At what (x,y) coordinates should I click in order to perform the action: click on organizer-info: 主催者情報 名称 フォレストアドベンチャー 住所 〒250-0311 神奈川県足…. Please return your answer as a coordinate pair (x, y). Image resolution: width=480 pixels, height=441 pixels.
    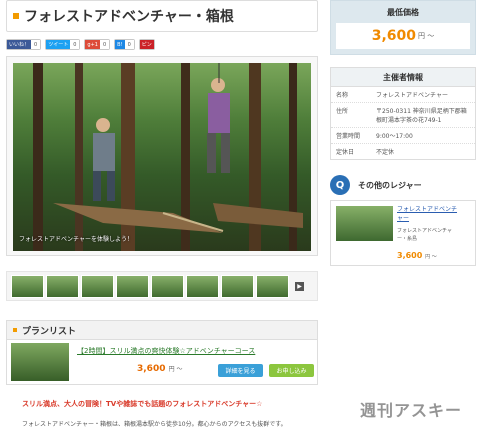
    Looking at the image, I should click on (403, 113).